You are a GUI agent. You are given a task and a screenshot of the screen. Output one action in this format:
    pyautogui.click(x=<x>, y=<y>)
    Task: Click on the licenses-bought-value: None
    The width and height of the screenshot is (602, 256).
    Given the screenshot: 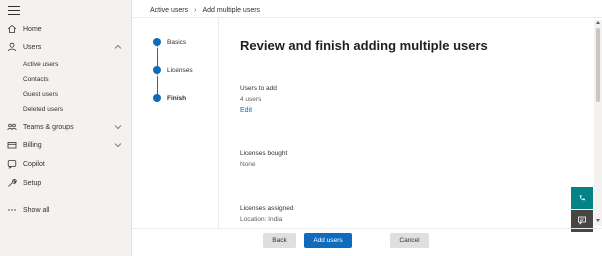 What is the action you would take?
    pyautogui.click(x=248, y=164)
    